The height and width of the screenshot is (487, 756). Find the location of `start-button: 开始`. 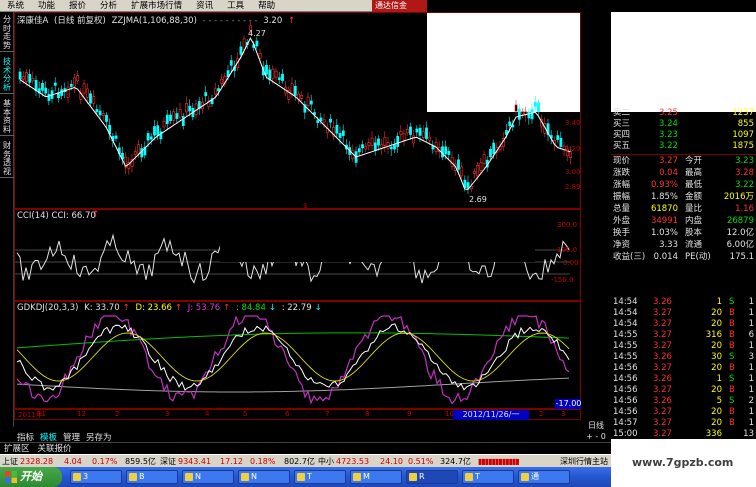

start-button: 开始 is located at coordinates (31, 477).